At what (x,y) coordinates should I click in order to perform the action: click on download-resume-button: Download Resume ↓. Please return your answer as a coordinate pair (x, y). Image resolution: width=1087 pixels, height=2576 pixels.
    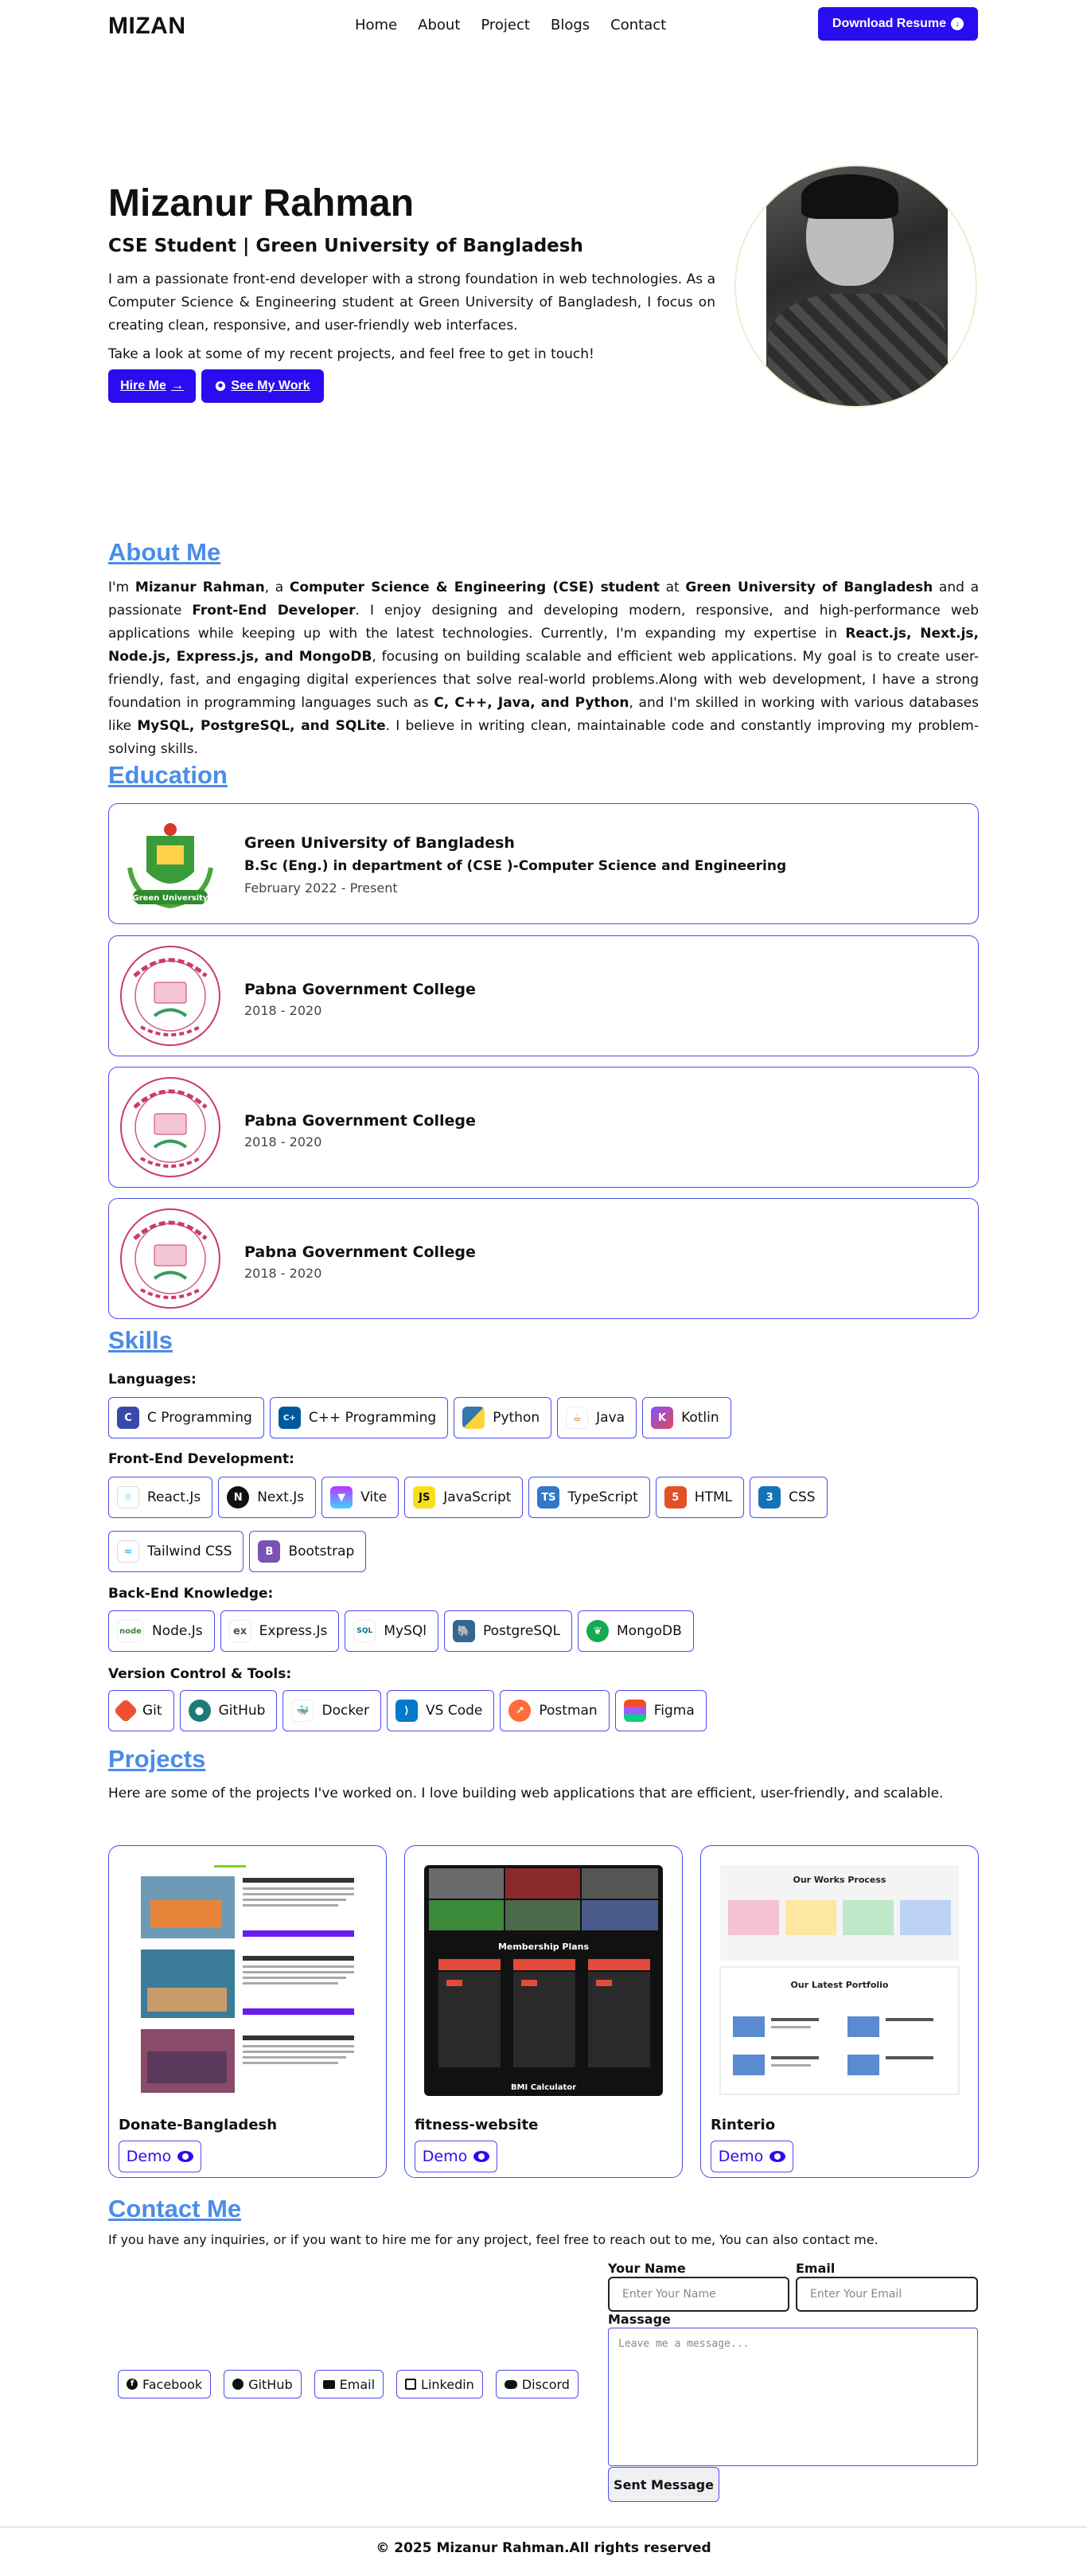
    Looking at the image, I should click on (898, 24).